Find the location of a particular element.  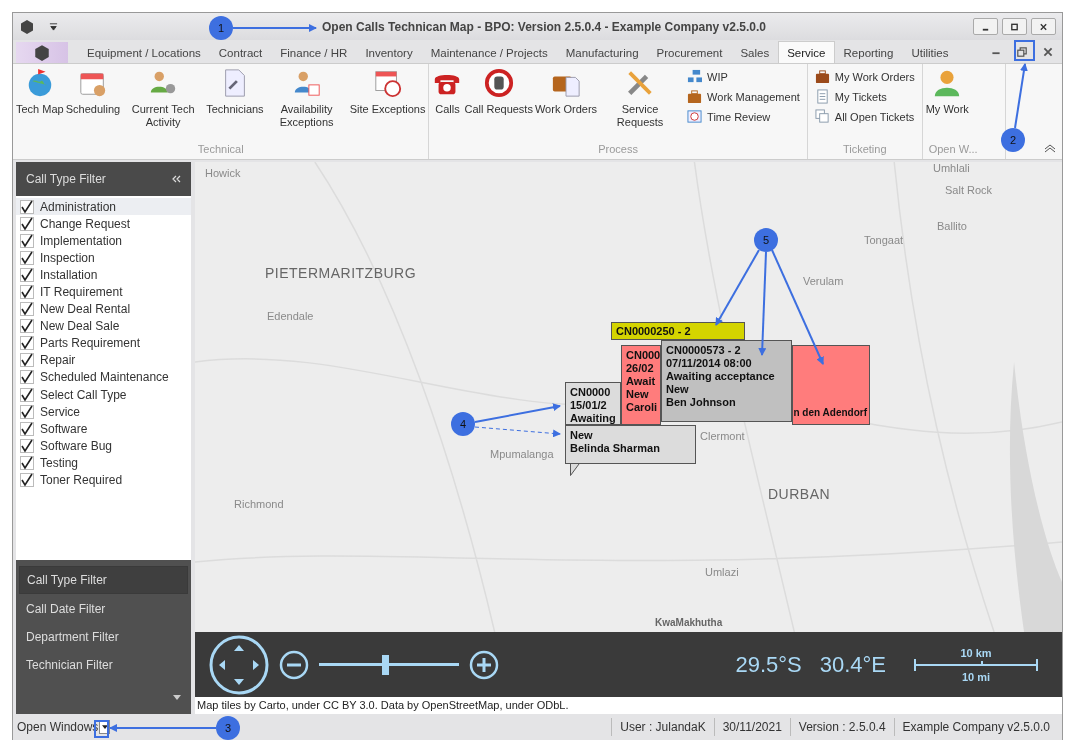

call-callout: New Belinda Sharman is located at coordinates (630, 444).